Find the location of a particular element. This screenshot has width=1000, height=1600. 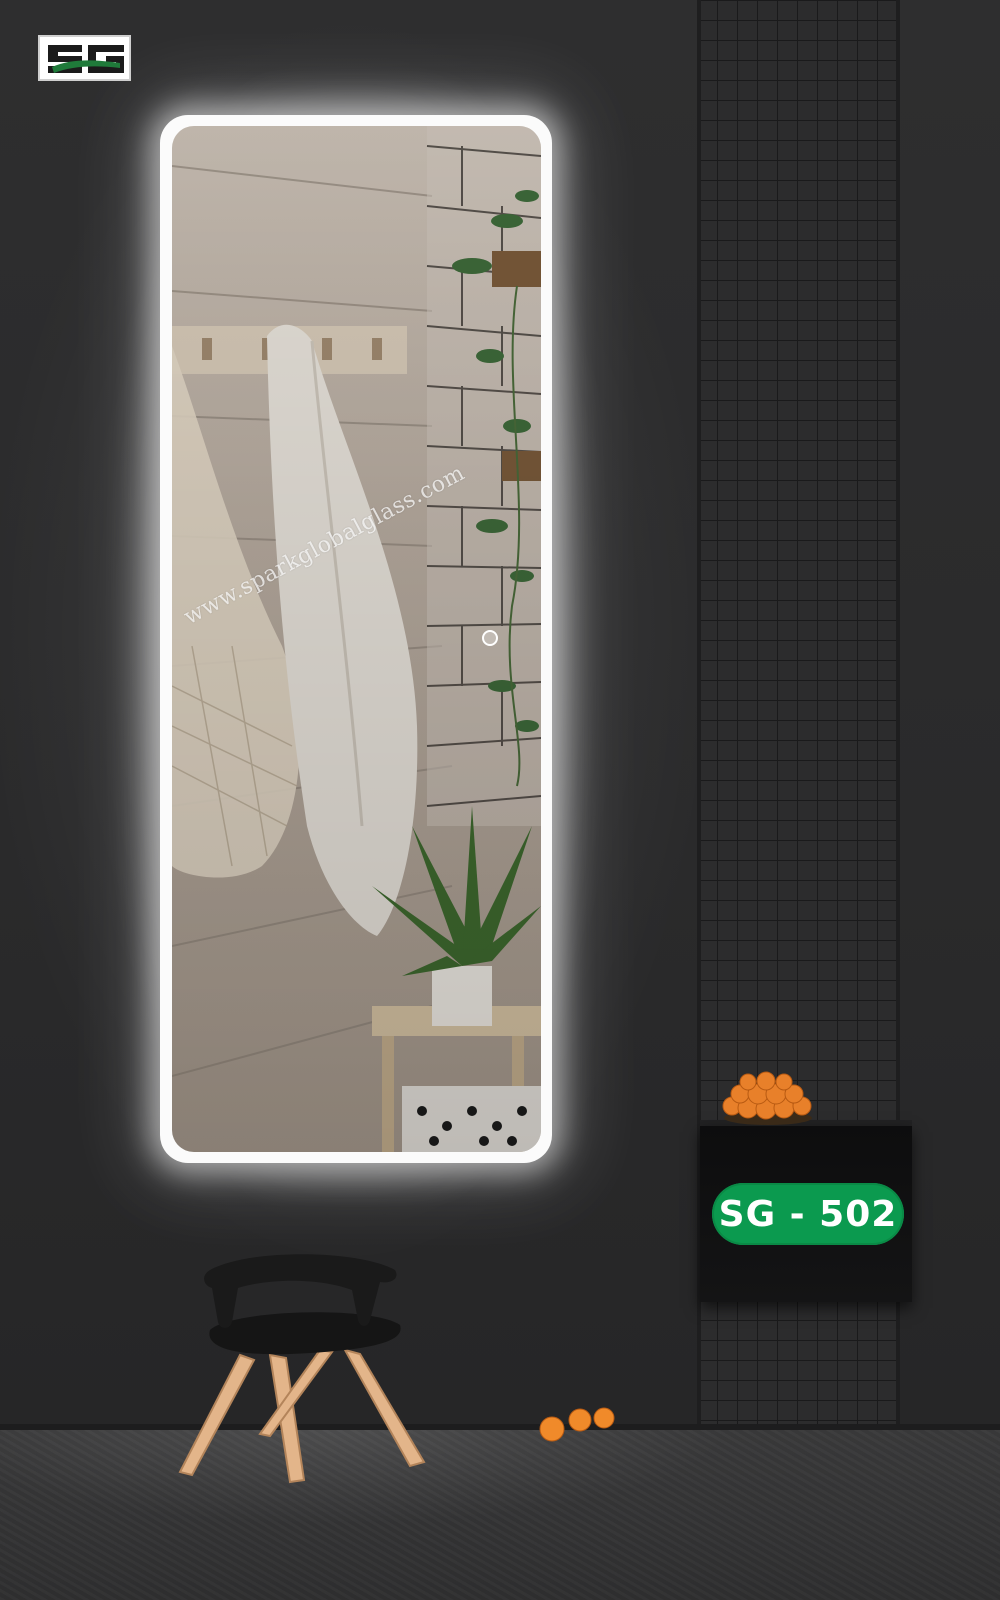

oranges-on-floor is located at coordinates (577, 1424).